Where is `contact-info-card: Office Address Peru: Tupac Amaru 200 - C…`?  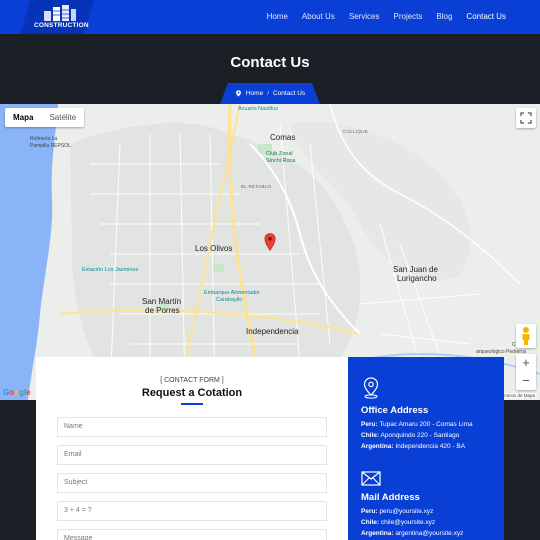 contact-info-card: Office Address Peru: Tupac Amaru 200 - C… is located at coordinates (426, 448).